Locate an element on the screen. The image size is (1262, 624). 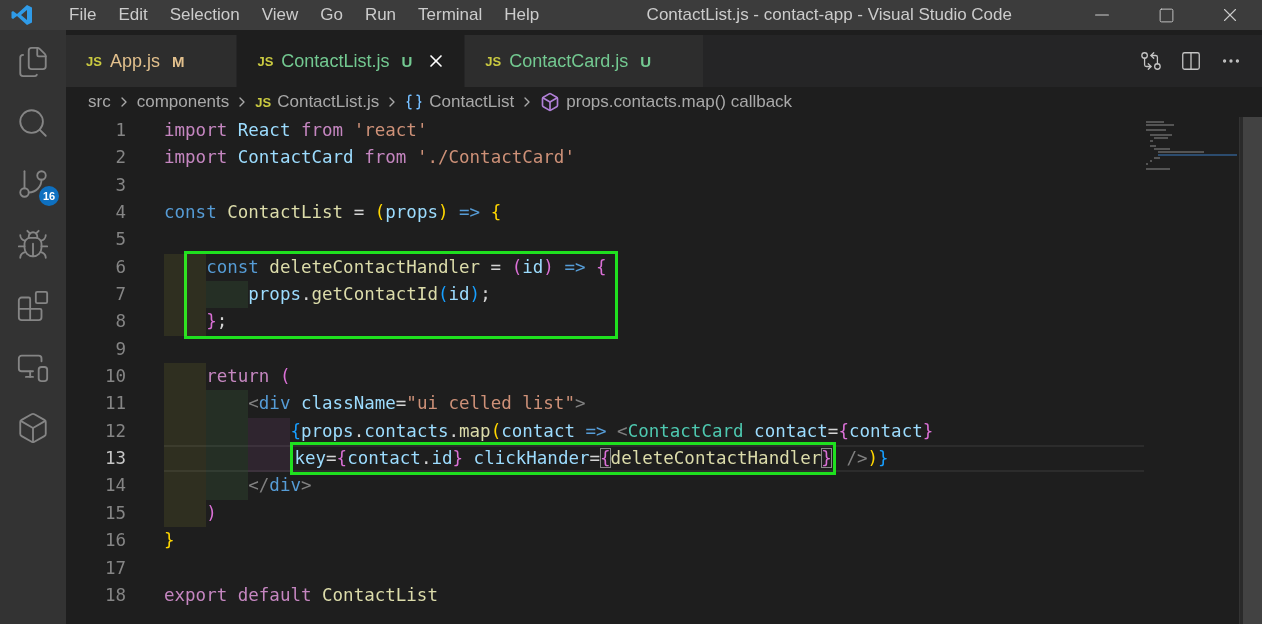
line-number: 4 is located at coordinates (120, 213).